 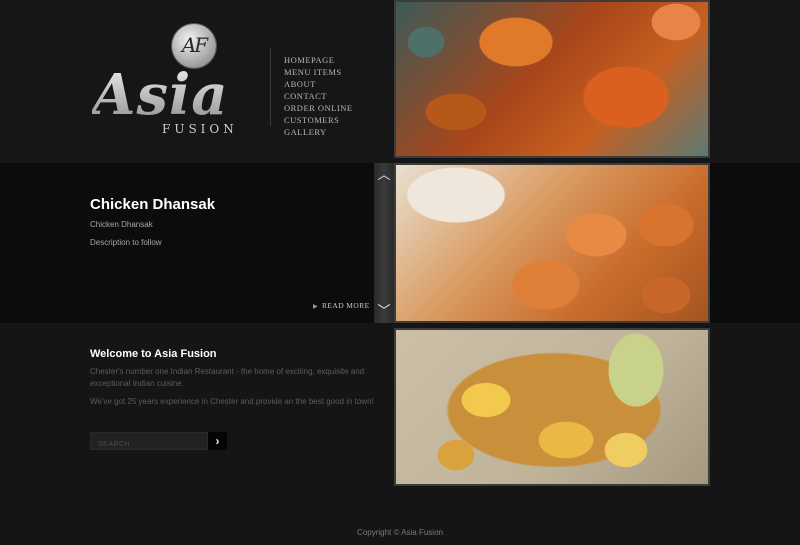 I want to click on nav-item-menu-items: MENU ITEMS, so click(x=318, y=72).